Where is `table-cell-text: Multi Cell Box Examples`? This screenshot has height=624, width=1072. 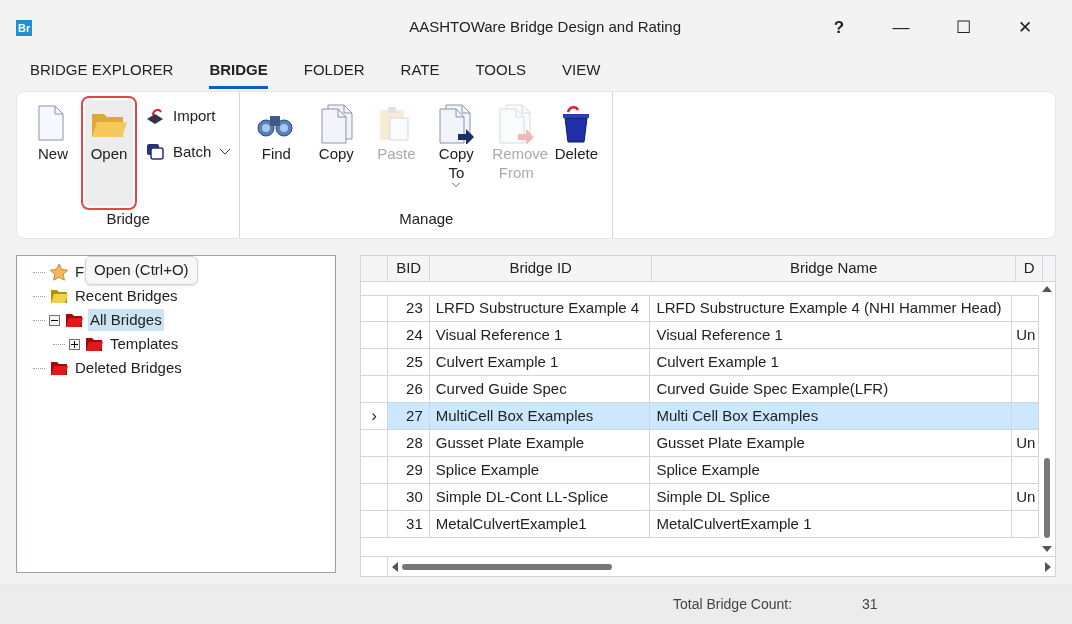
table-cell-text: Multi Cell Box Examples is located at coordinates (737, 415).